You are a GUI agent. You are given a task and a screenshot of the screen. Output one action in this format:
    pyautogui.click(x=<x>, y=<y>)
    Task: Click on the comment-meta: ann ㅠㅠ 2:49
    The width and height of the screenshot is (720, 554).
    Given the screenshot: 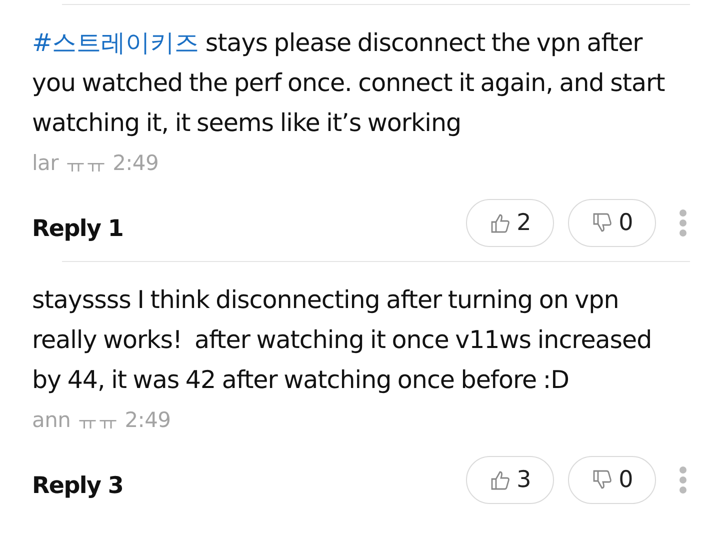 What is the action you would take?
    pyautogui.click(x=102, y=420)
    